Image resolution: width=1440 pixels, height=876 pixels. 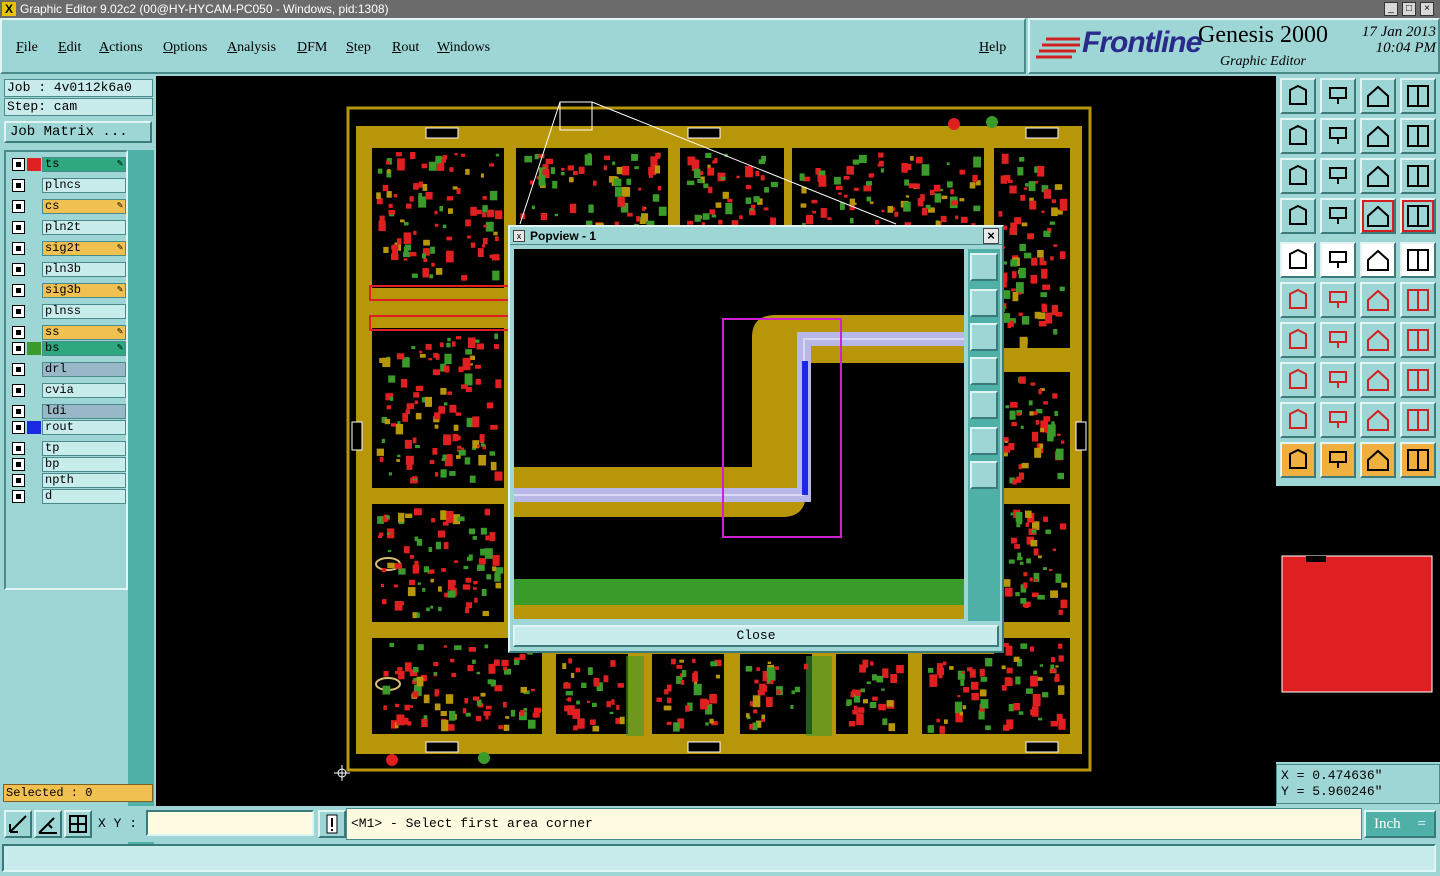 I want to click on menu-edit: Edit, so click(x=69, y=48).